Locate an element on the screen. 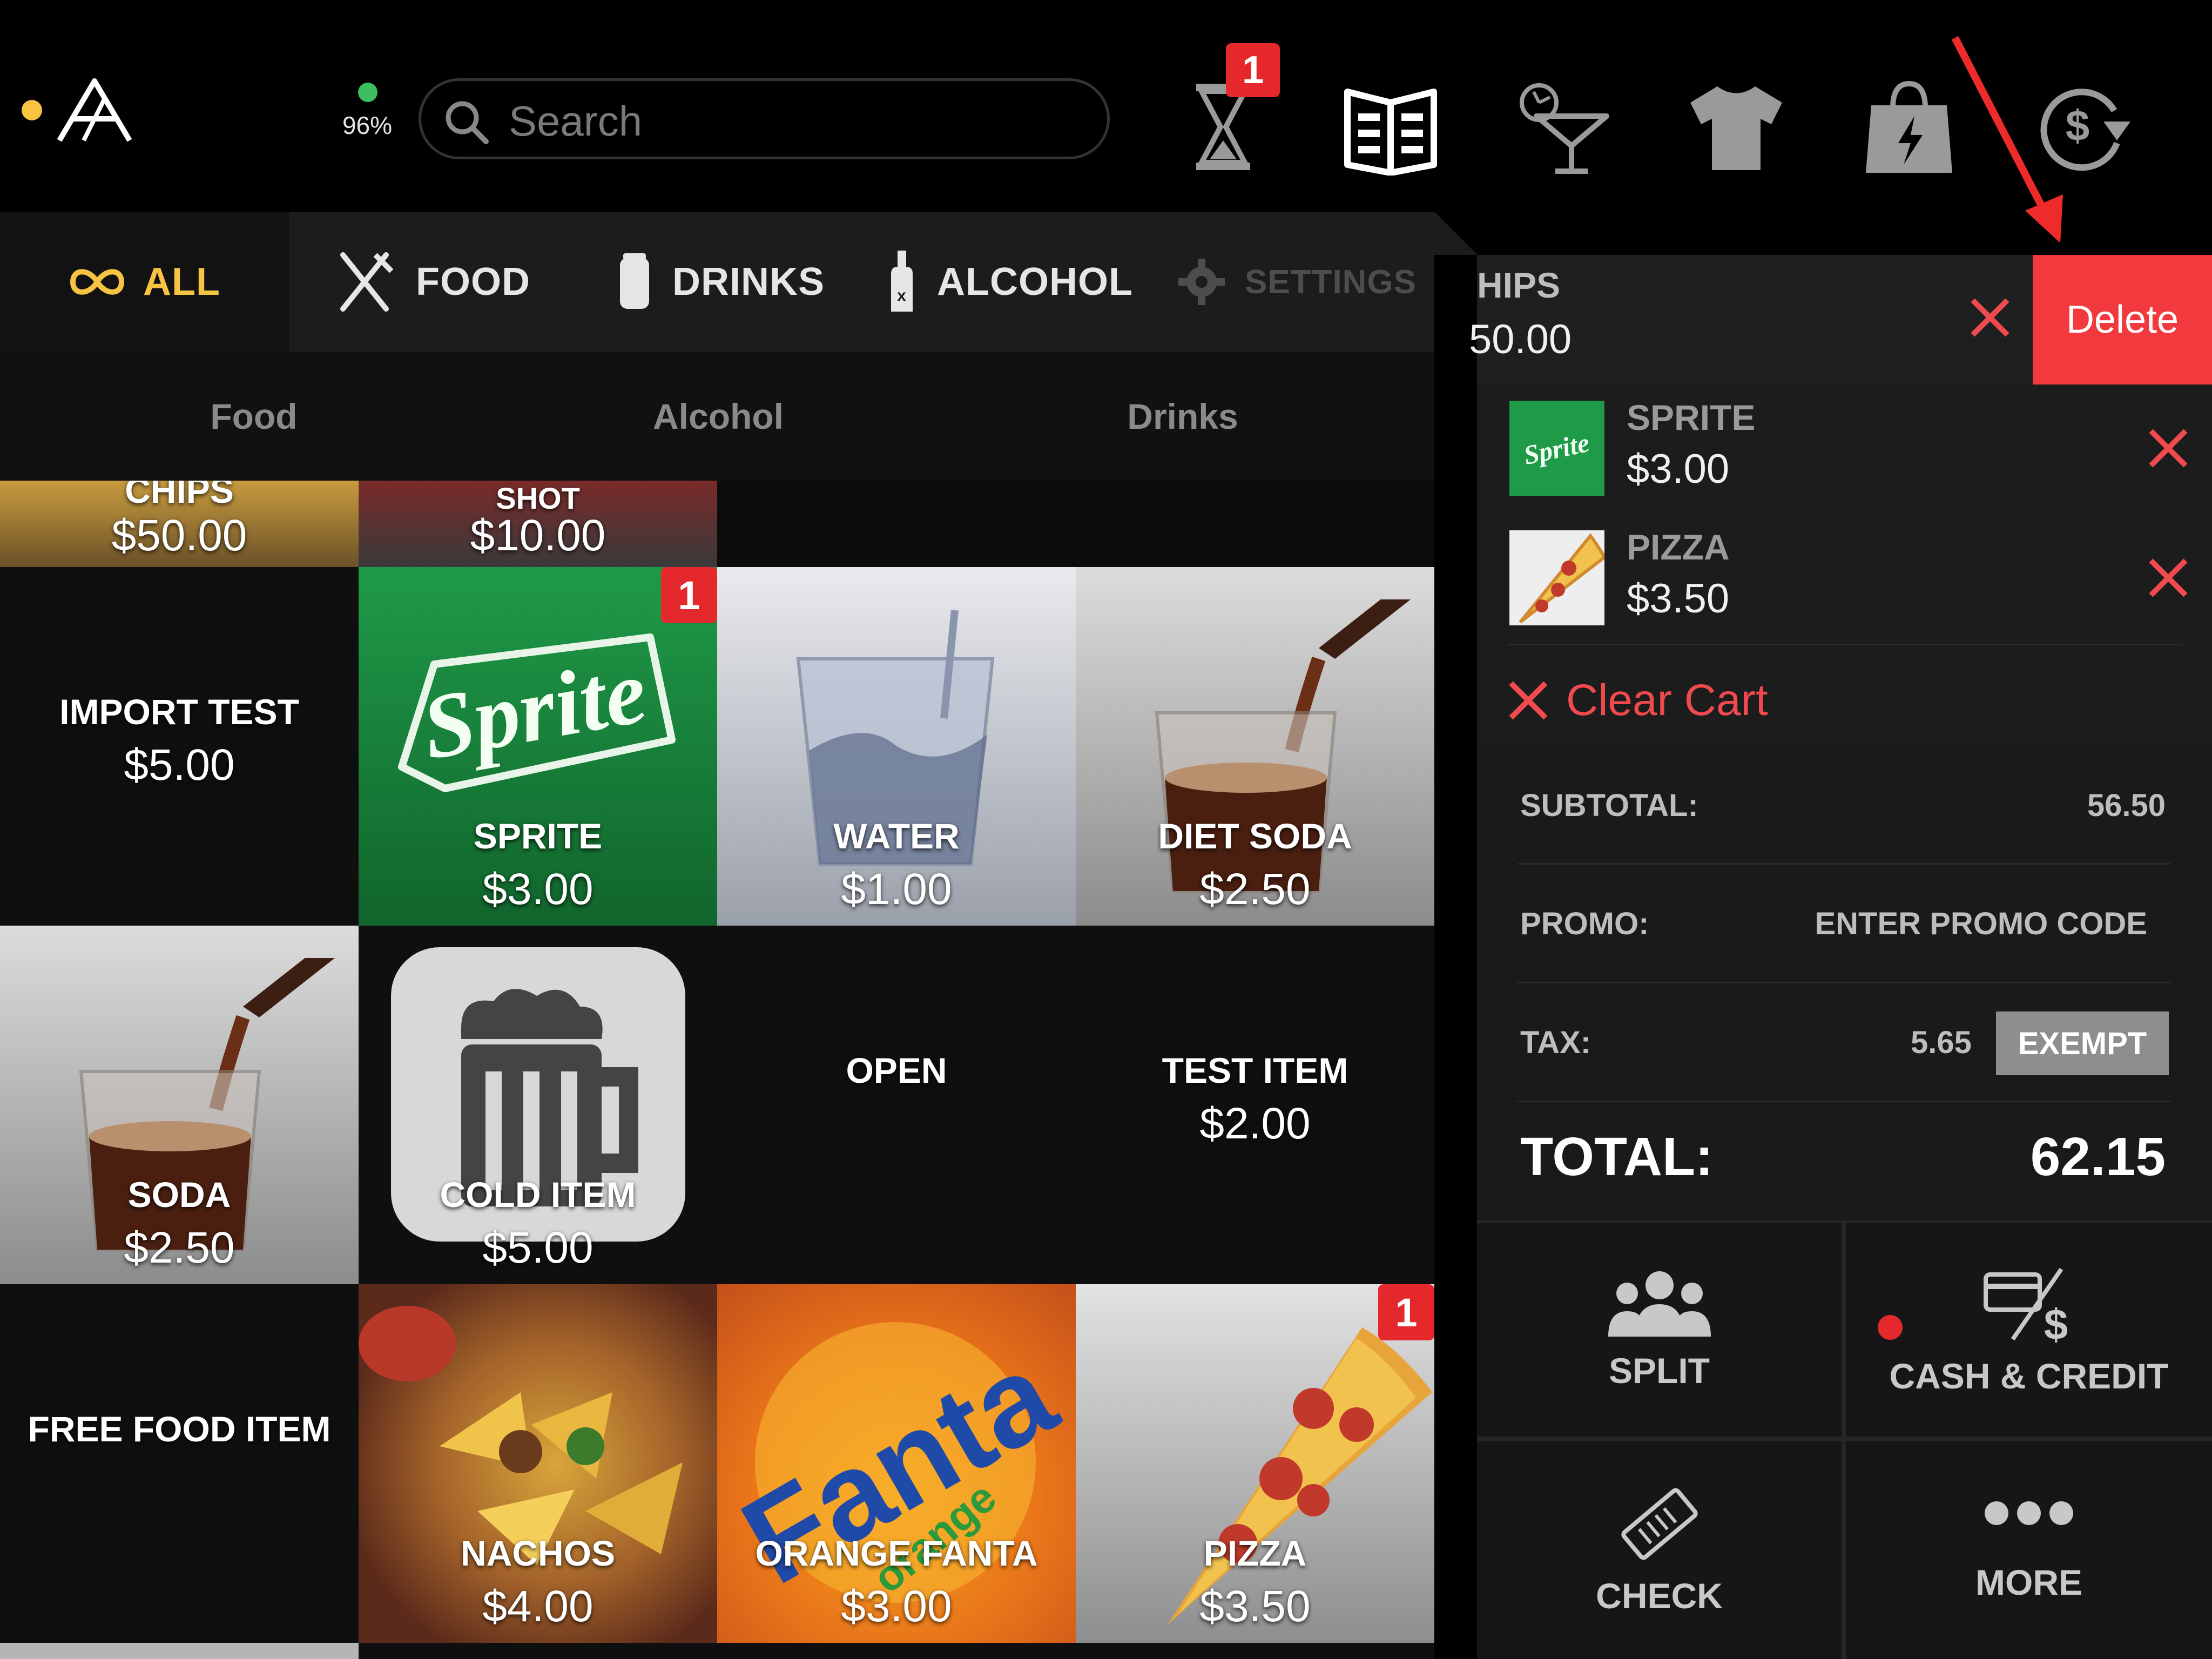 This screenshot has height=1659, width=2212. cash-credit-label: CASH & CREDIT is located at coordinates (2029, 1375).